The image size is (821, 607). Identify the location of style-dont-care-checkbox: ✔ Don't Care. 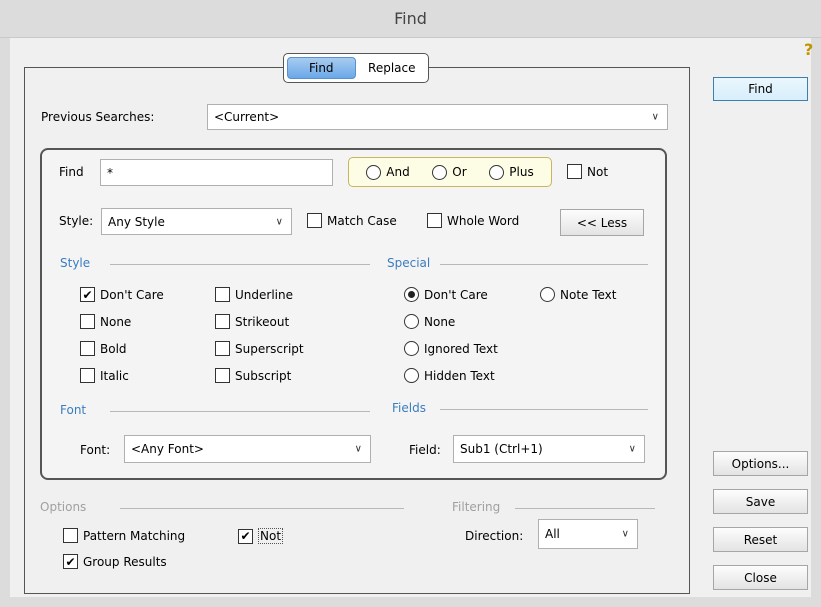
(122, 294).